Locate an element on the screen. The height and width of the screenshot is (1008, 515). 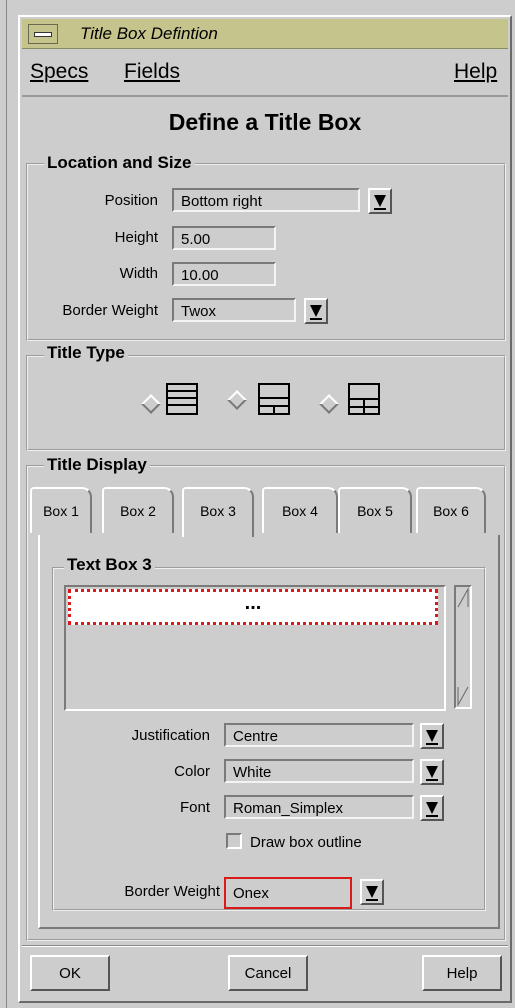
color-dropdown-button is located at coordinates (432, 772).